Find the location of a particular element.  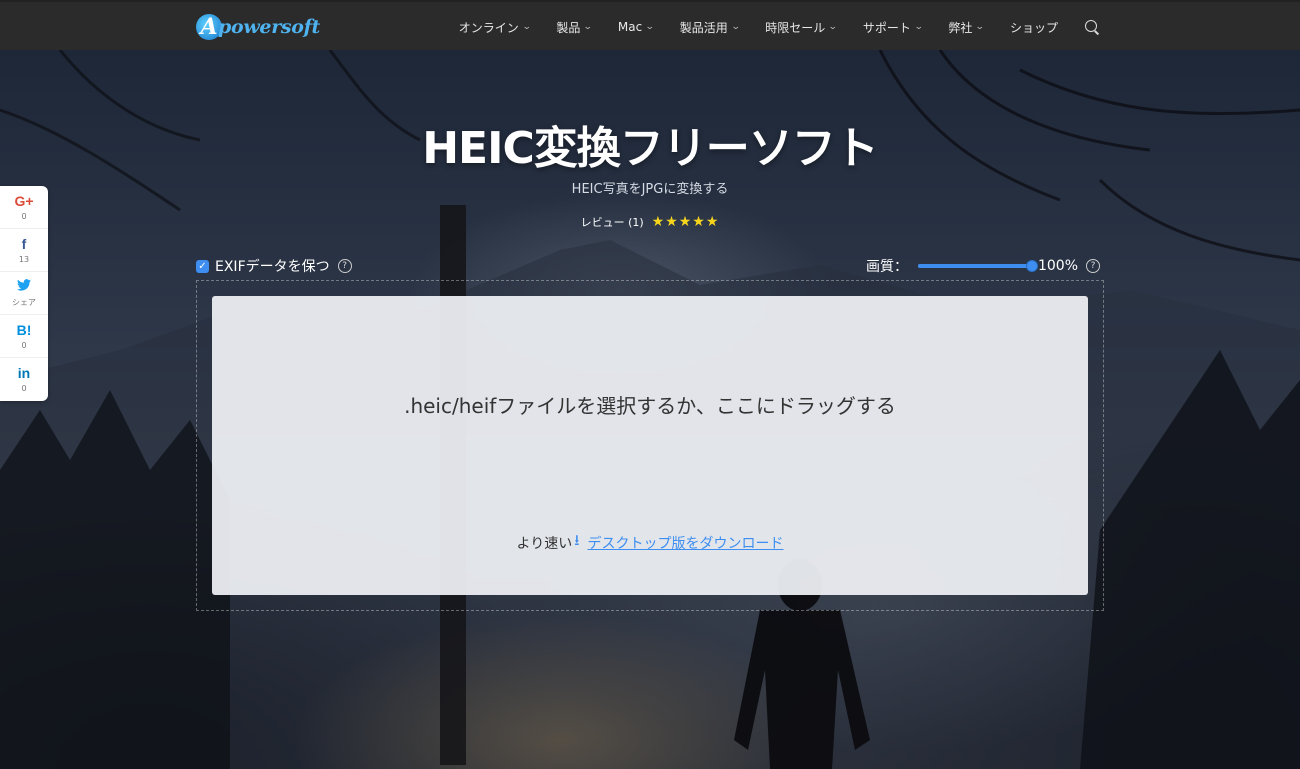

quality-control: 画質： 100% ? is located at coordinates (983, 266).